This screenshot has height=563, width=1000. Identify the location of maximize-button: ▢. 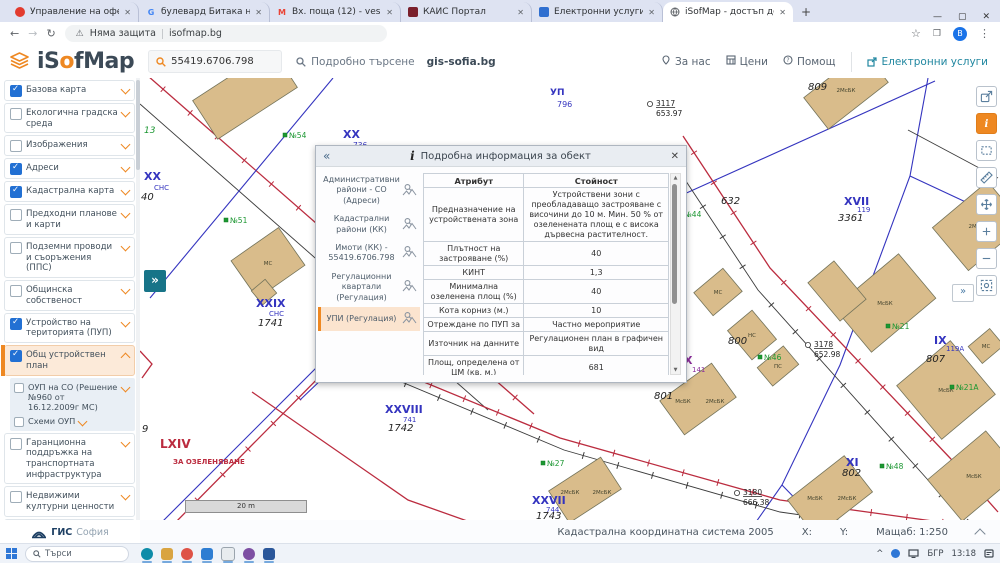
(962, 17).